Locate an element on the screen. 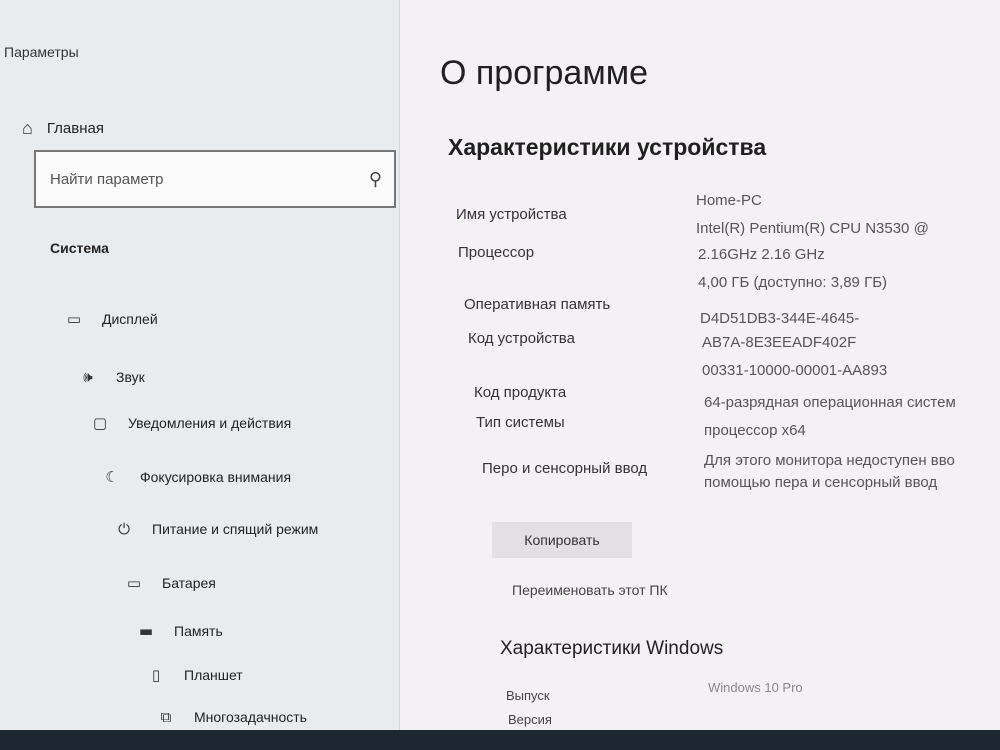 This screenshot has height=750, width=1000. device-name-value: Home-PC is located at coordinates (729, 200).